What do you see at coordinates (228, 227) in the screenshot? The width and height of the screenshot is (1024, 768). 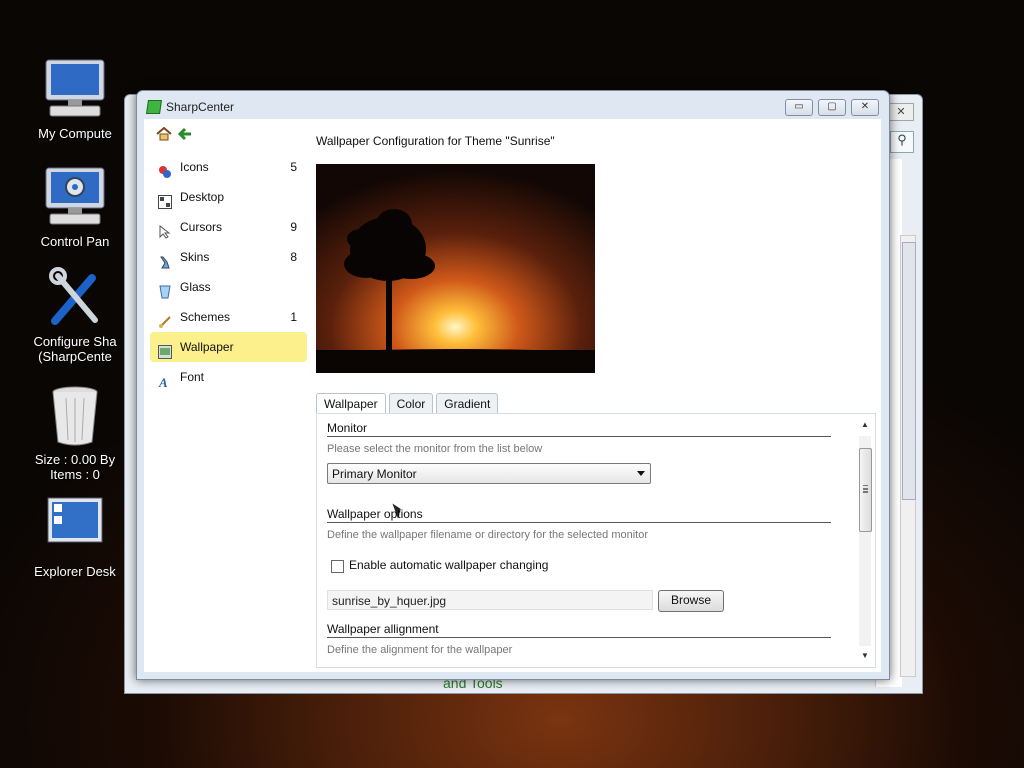 I see `sidebar-item-cursors: Cursors 9` at bounding box center [228, 227].